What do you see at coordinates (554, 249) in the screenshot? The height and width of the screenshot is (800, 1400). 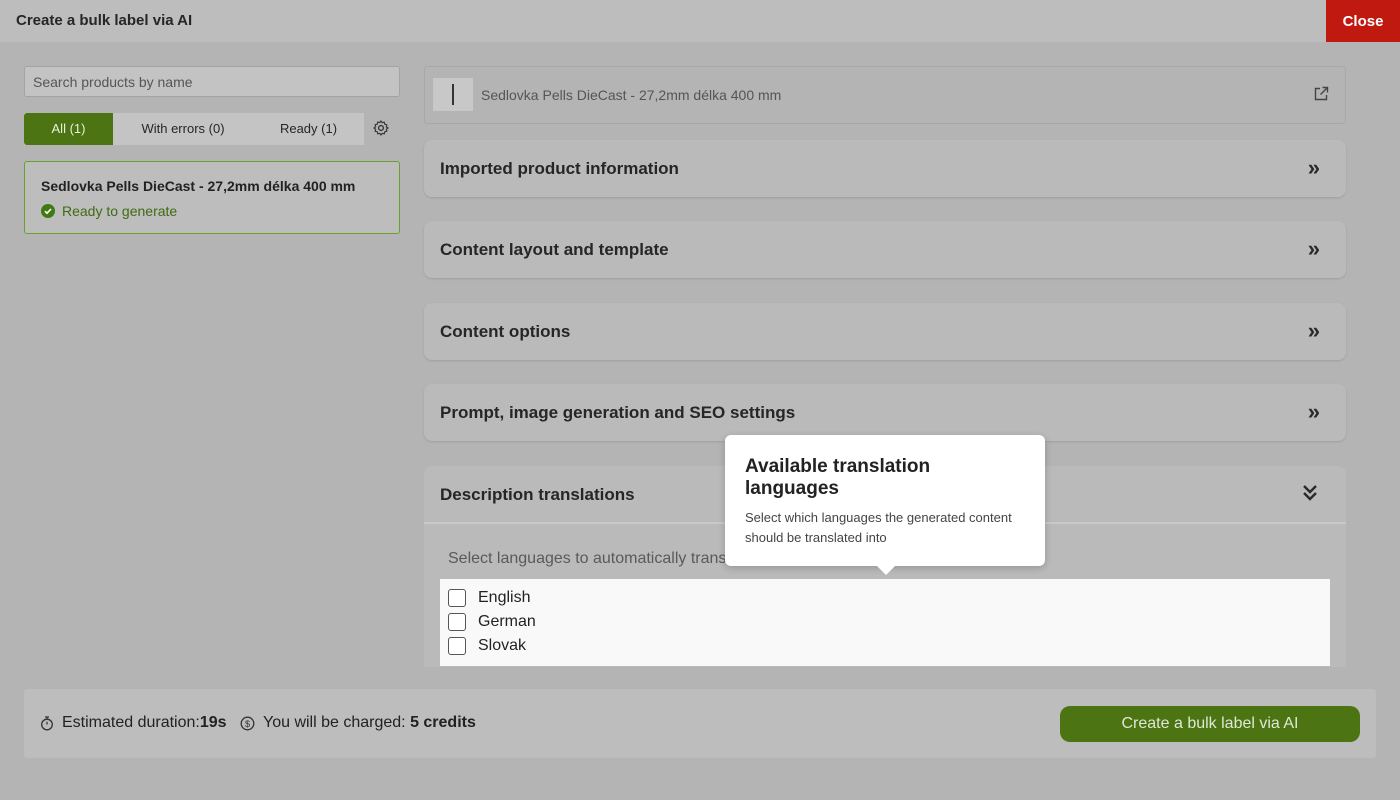 I see `section-title: Content layout and template` at bounding box center [554, 249].